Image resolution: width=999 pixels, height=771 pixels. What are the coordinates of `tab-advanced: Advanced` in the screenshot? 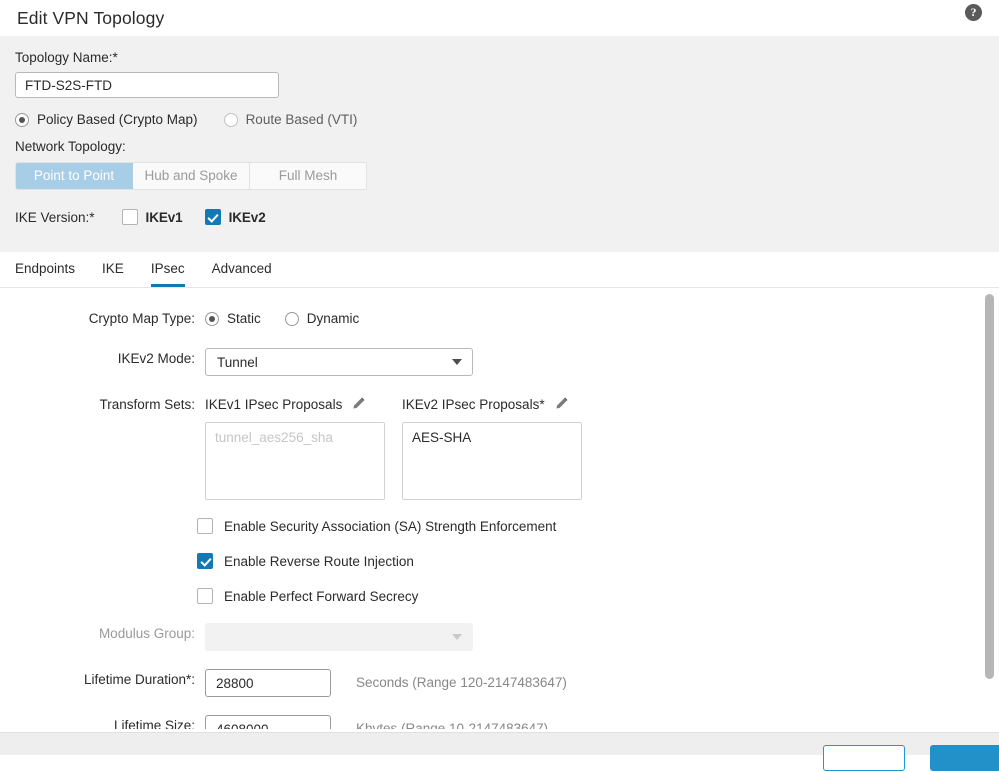 It's located at (242, 274).